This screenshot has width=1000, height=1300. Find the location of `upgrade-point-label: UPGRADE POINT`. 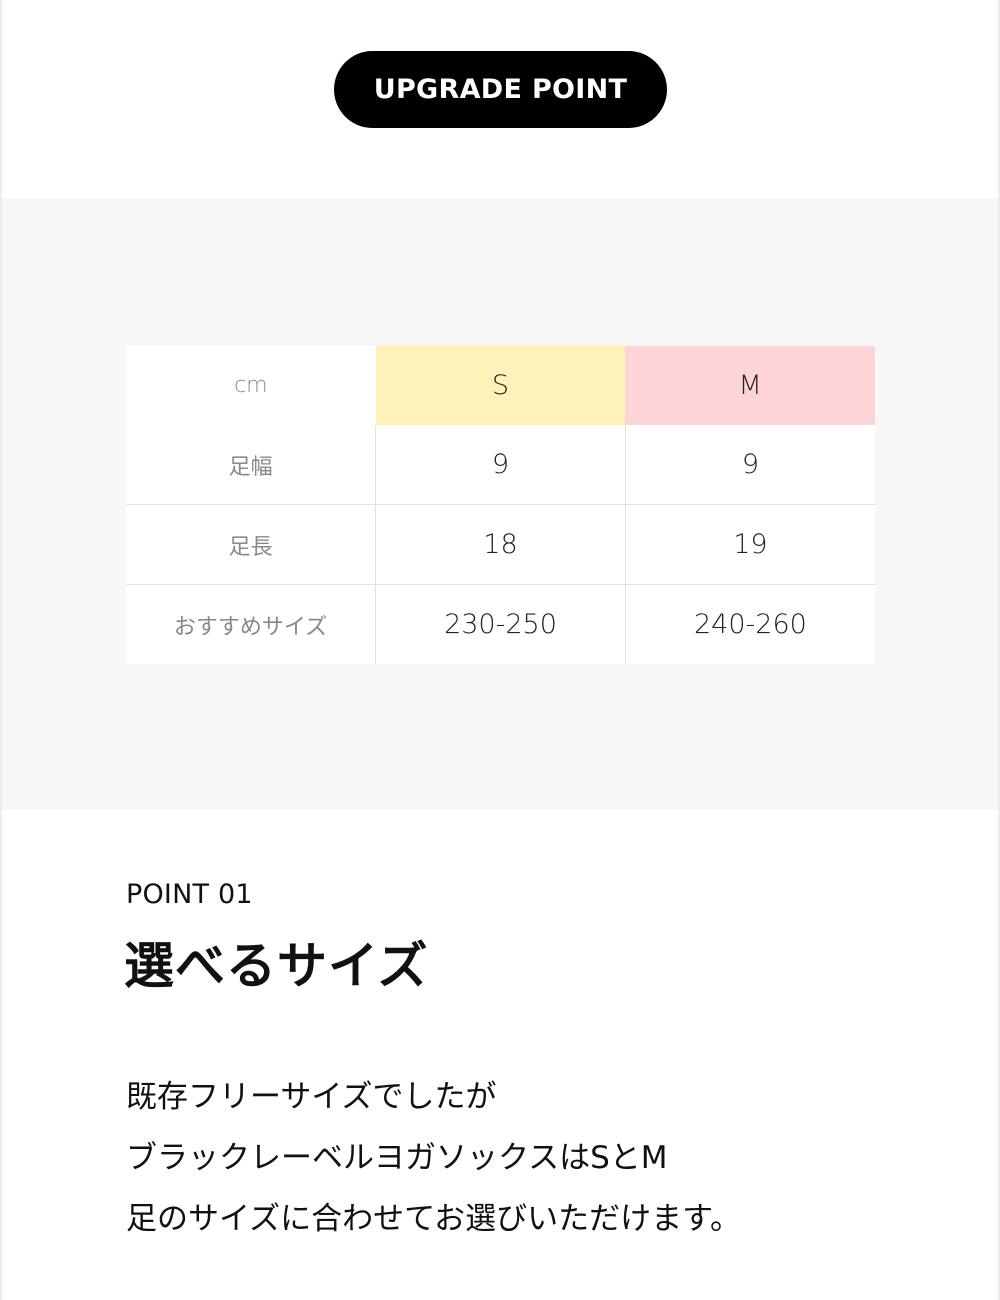

upgrade-point-label: UPGRADE POINT is located at coordinates (500, 89).